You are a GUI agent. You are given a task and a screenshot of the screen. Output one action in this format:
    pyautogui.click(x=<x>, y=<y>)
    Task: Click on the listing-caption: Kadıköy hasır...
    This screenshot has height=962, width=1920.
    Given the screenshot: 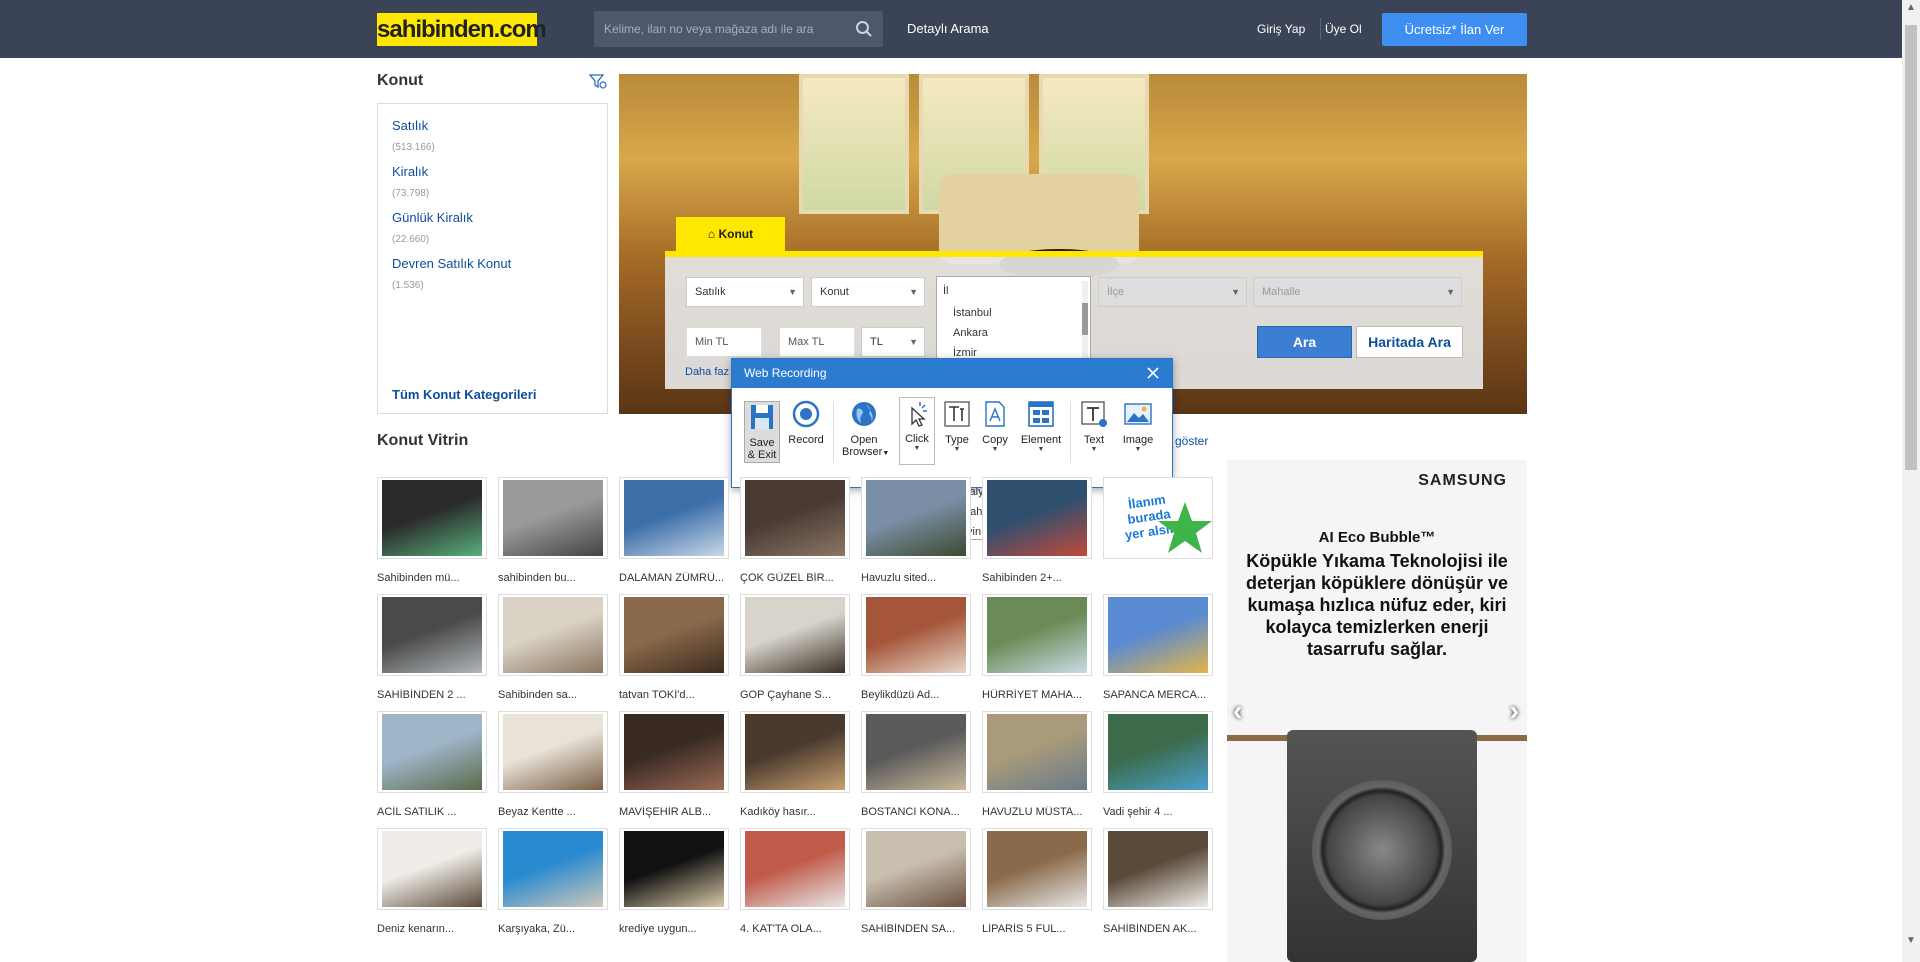 What is the action you would take?
    pyautogui.click(x=799, y=812)
    